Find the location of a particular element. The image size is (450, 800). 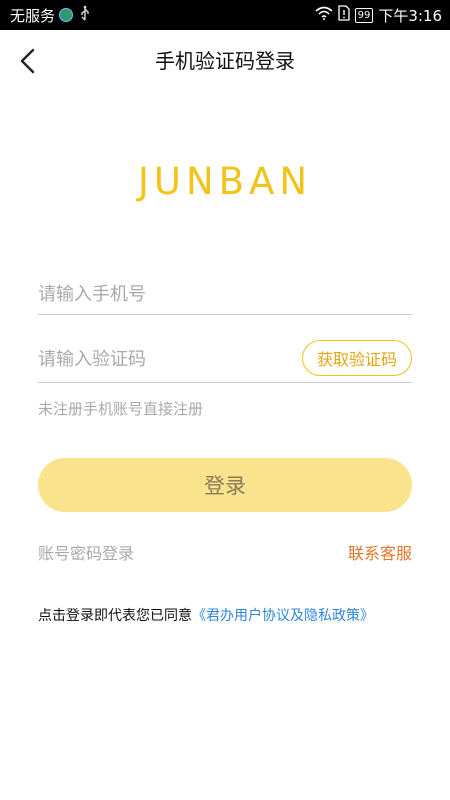

login-button: 登录 is located at coordinates (225, 485).